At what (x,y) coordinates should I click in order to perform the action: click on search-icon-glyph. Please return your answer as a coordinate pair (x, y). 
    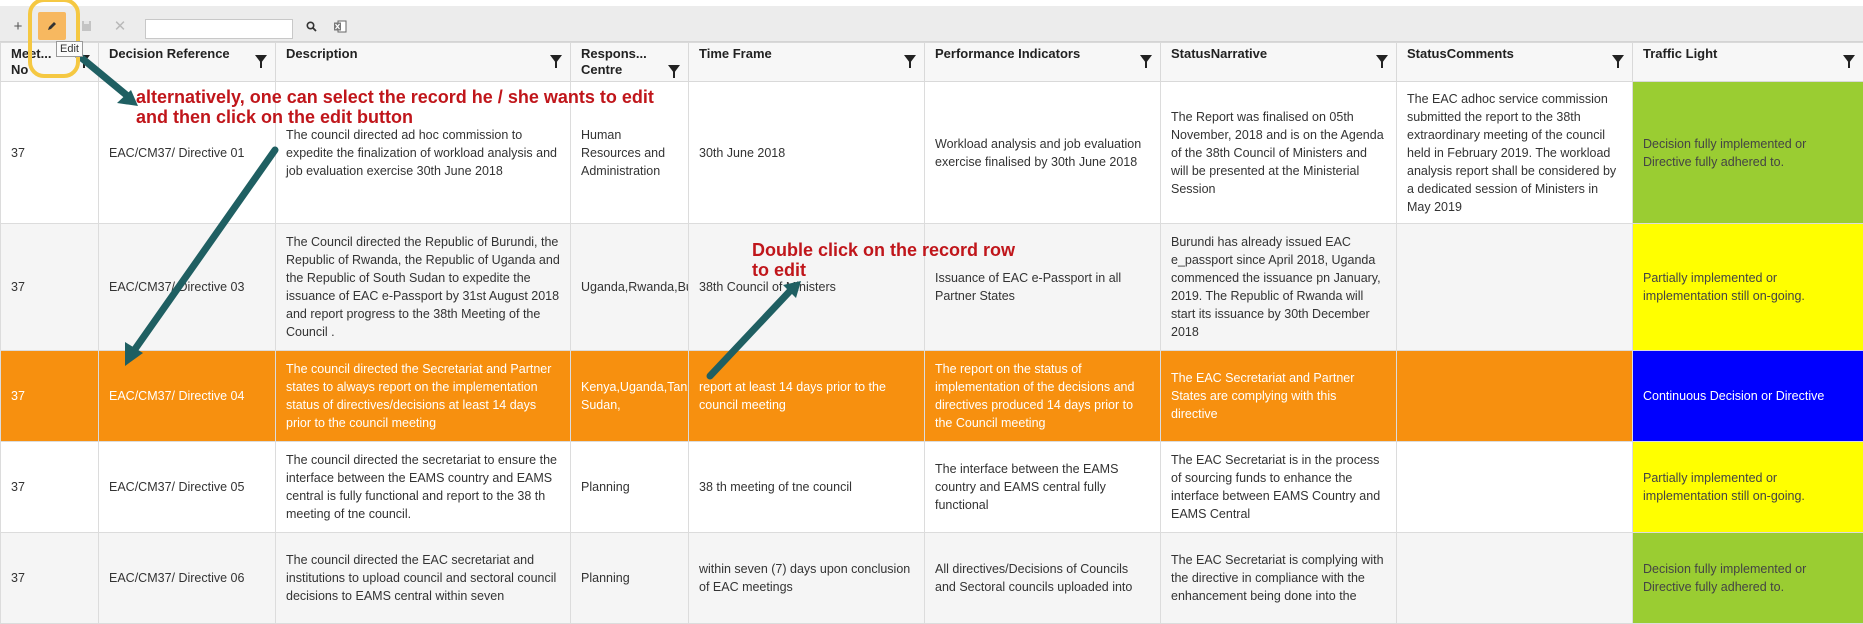
    Looking at the image, I should click on (311, 26).